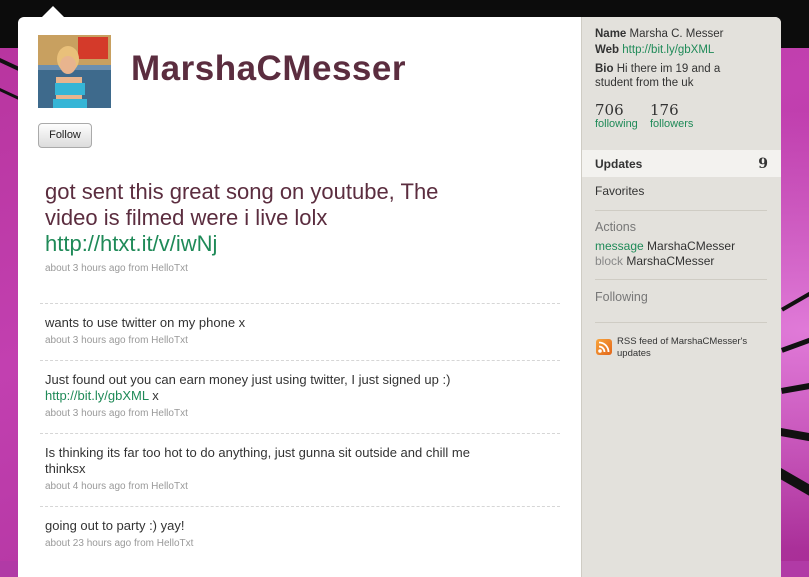 The width and height of the screenshot is (809, 577). What do you see at coordinates (681, 163) in the screenshot?
I see `updates-tab: Updates 9` at bounding box center [681, 163].